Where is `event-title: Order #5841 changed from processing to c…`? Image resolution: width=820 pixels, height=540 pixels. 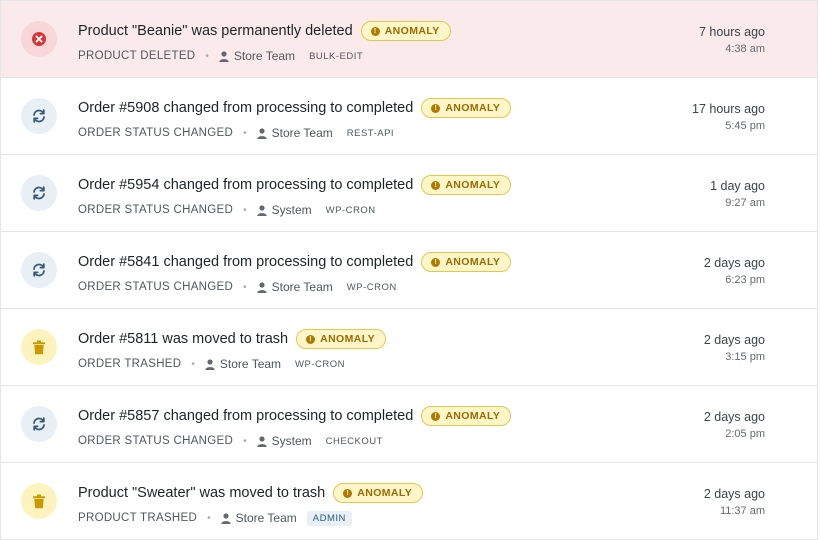
event-title: Order #5841 changed from processing to c… is located at coordinates (246, 262).